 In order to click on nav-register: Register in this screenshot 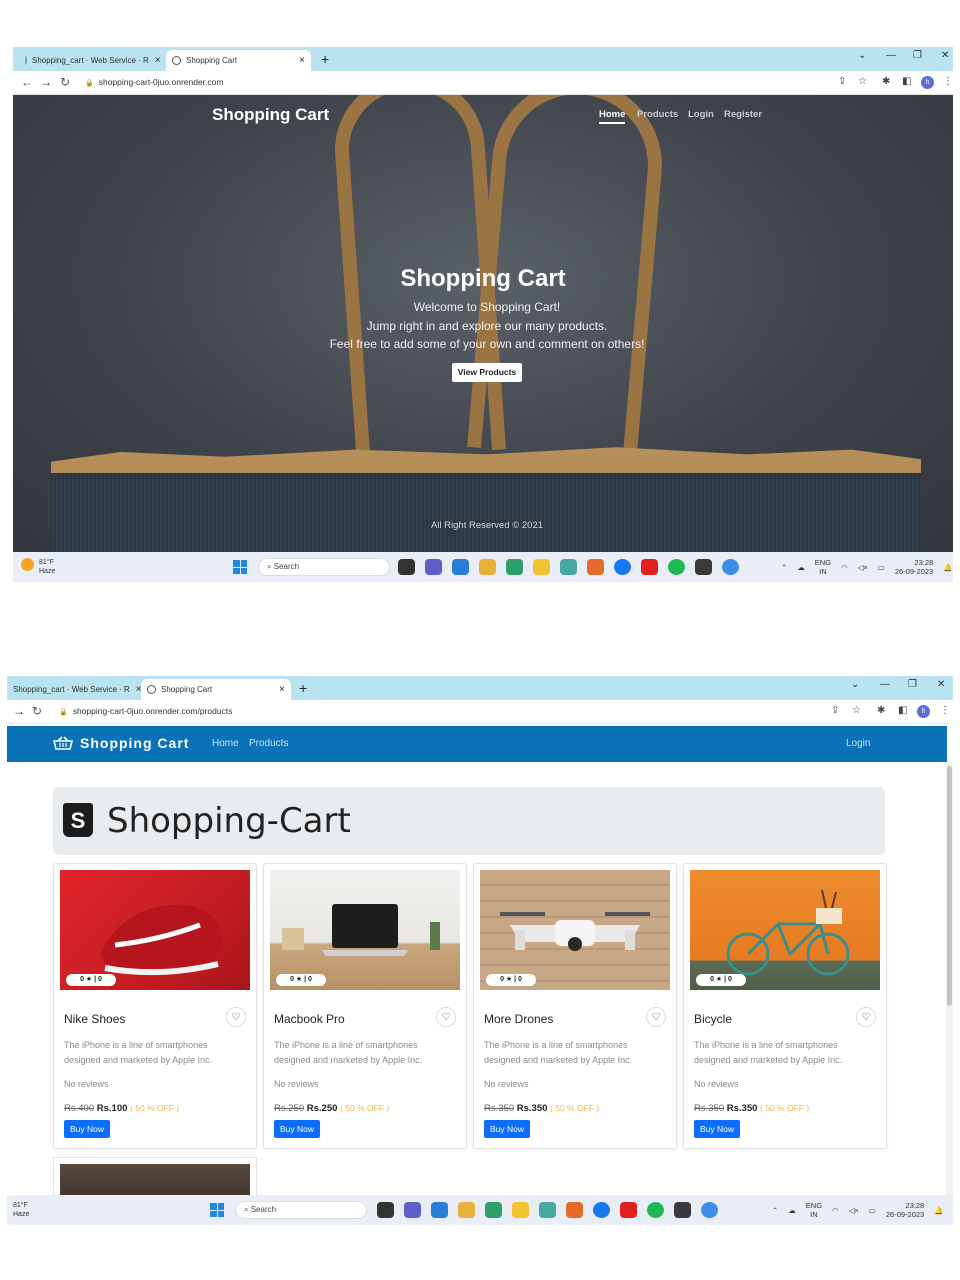, I will do `click(743, 114)`.